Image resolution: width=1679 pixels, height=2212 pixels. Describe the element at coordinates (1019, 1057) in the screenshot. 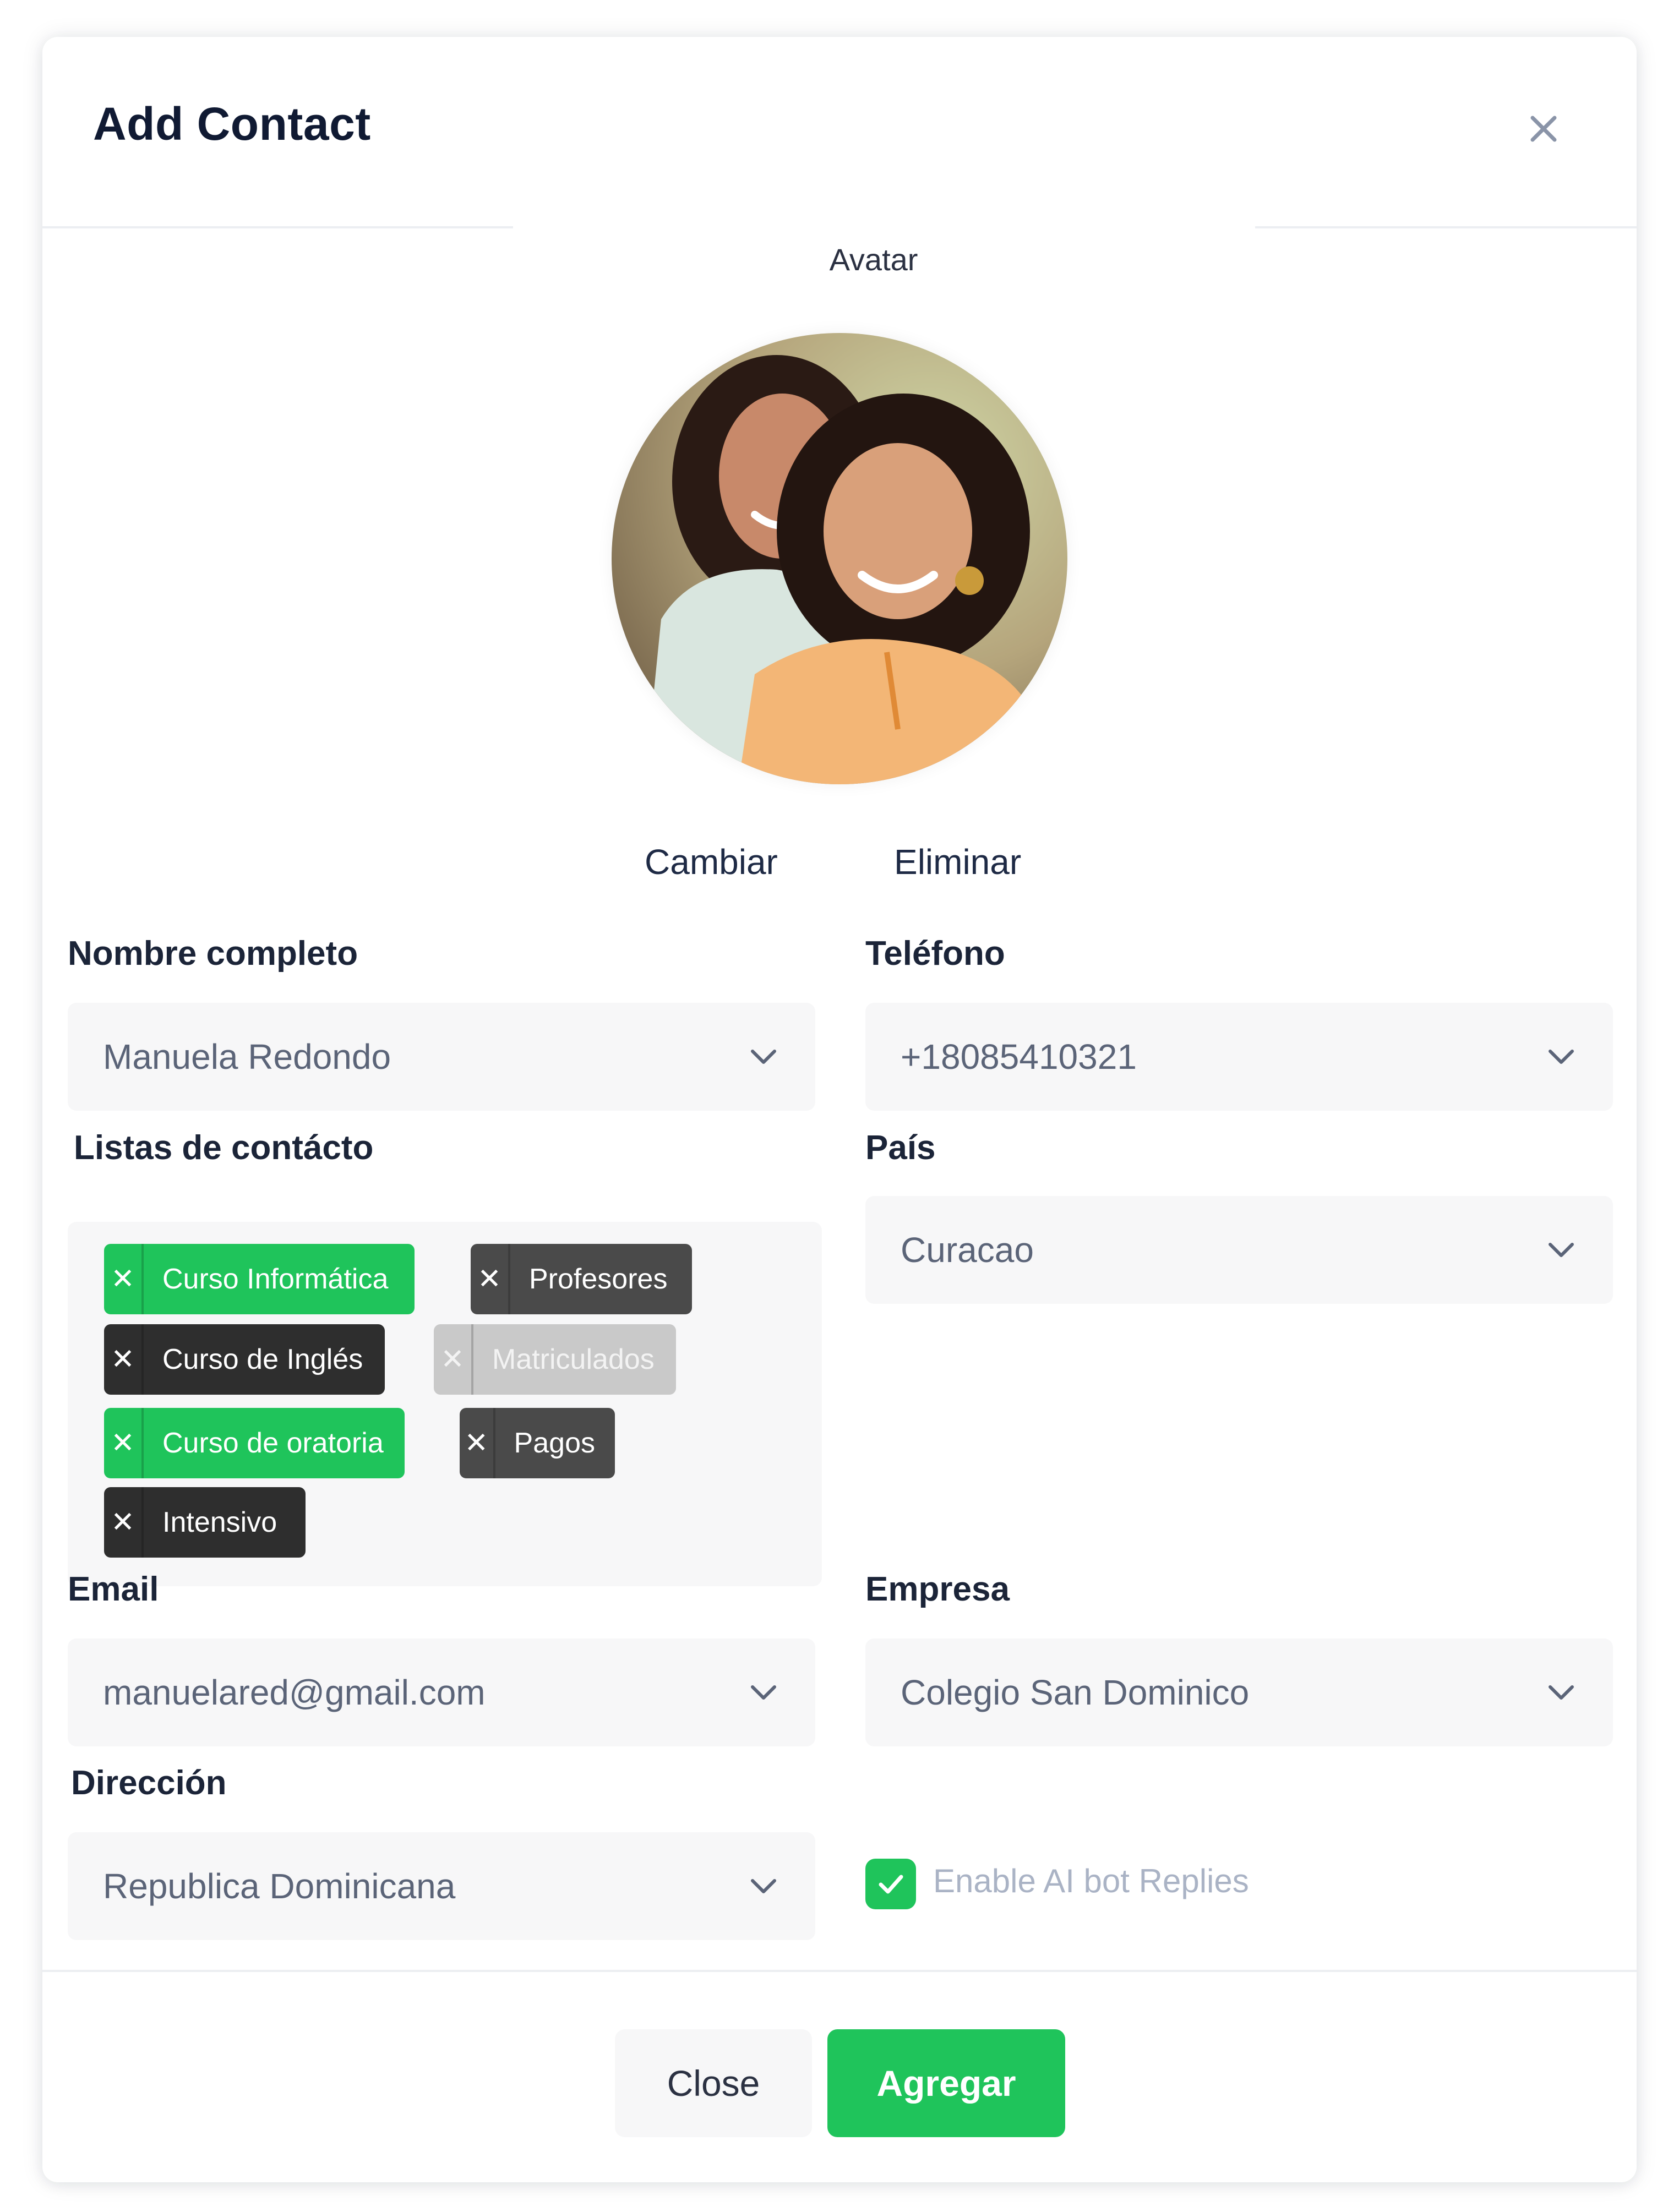

I see `phone-value: +18085410321` at that location.